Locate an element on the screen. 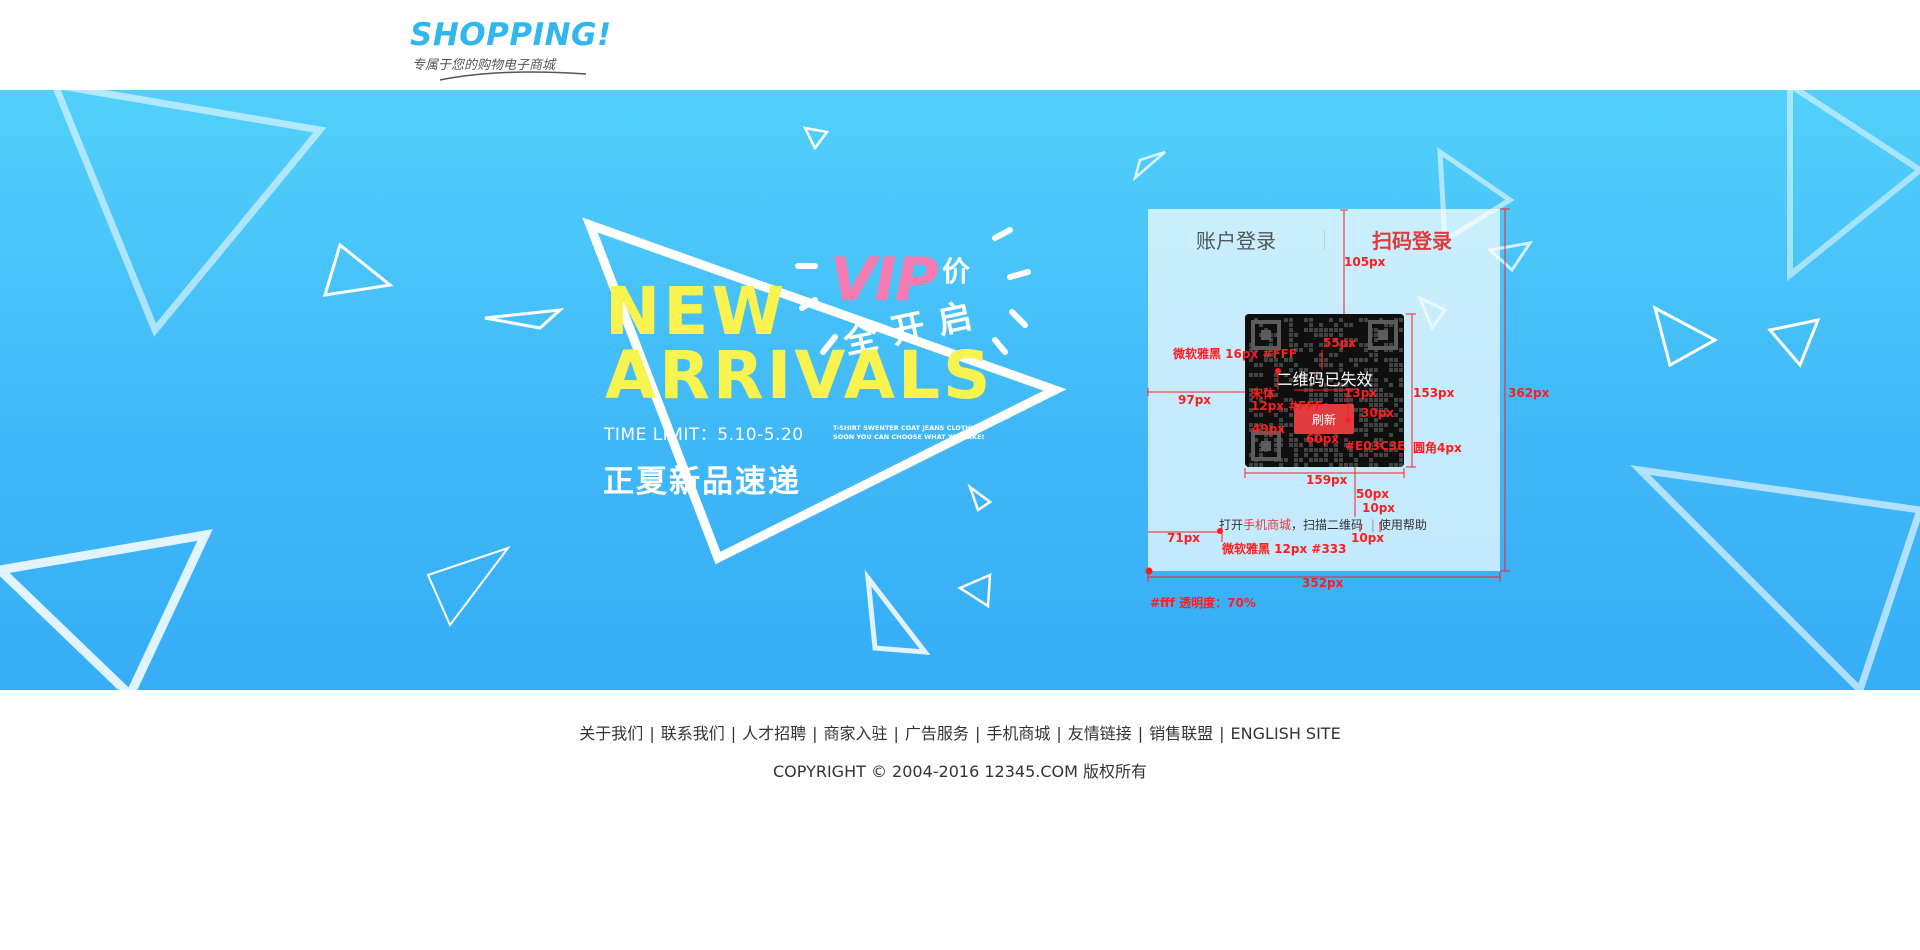 The width and height of the screenshot is (1920, 950). annotation-153px: 153px is located at coordinates (1434, 393).